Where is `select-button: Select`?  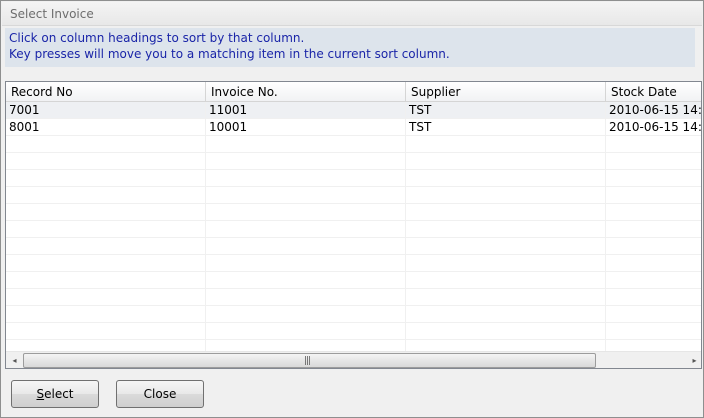
select-button: Select is located at coordinates (55, 394).